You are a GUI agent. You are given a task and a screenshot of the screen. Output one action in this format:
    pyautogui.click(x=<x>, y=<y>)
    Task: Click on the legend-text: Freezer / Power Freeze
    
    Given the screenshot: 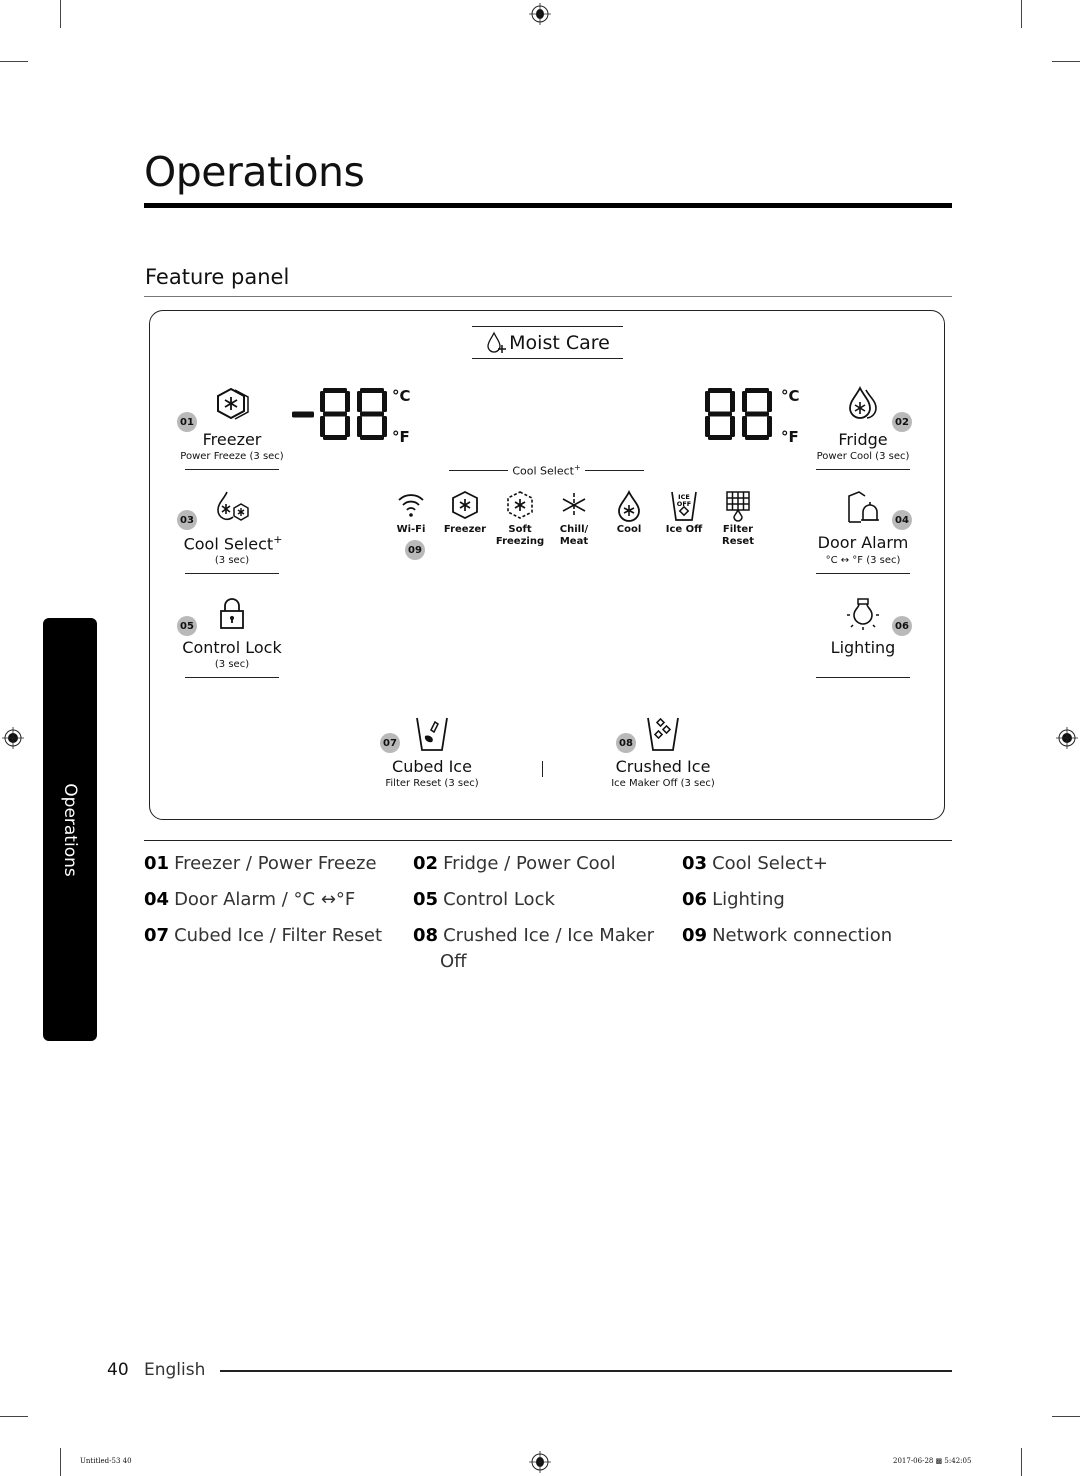 What is the action you would take?
    pyautogui.click(x=275, y=863)
    